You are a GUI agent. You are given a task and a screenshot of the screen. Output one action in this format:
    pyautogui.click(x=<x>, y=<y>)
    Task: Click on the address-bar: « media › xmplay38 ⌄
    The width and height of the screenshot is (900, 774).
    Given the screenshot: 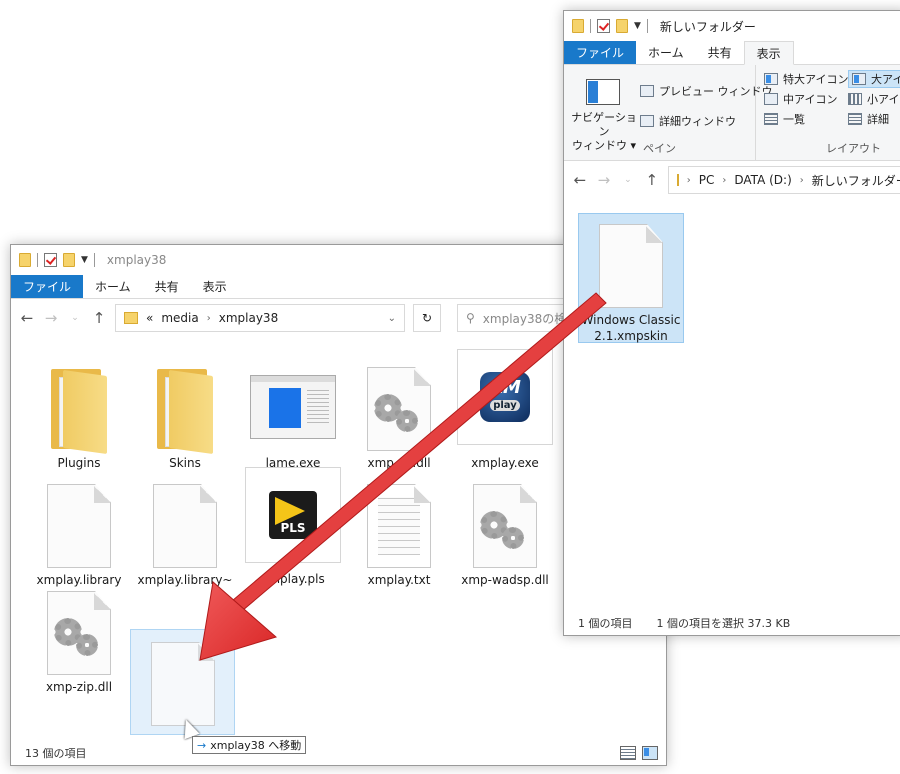 What is the action you would take?
    pyautogui.click(x=260, y=318)
    